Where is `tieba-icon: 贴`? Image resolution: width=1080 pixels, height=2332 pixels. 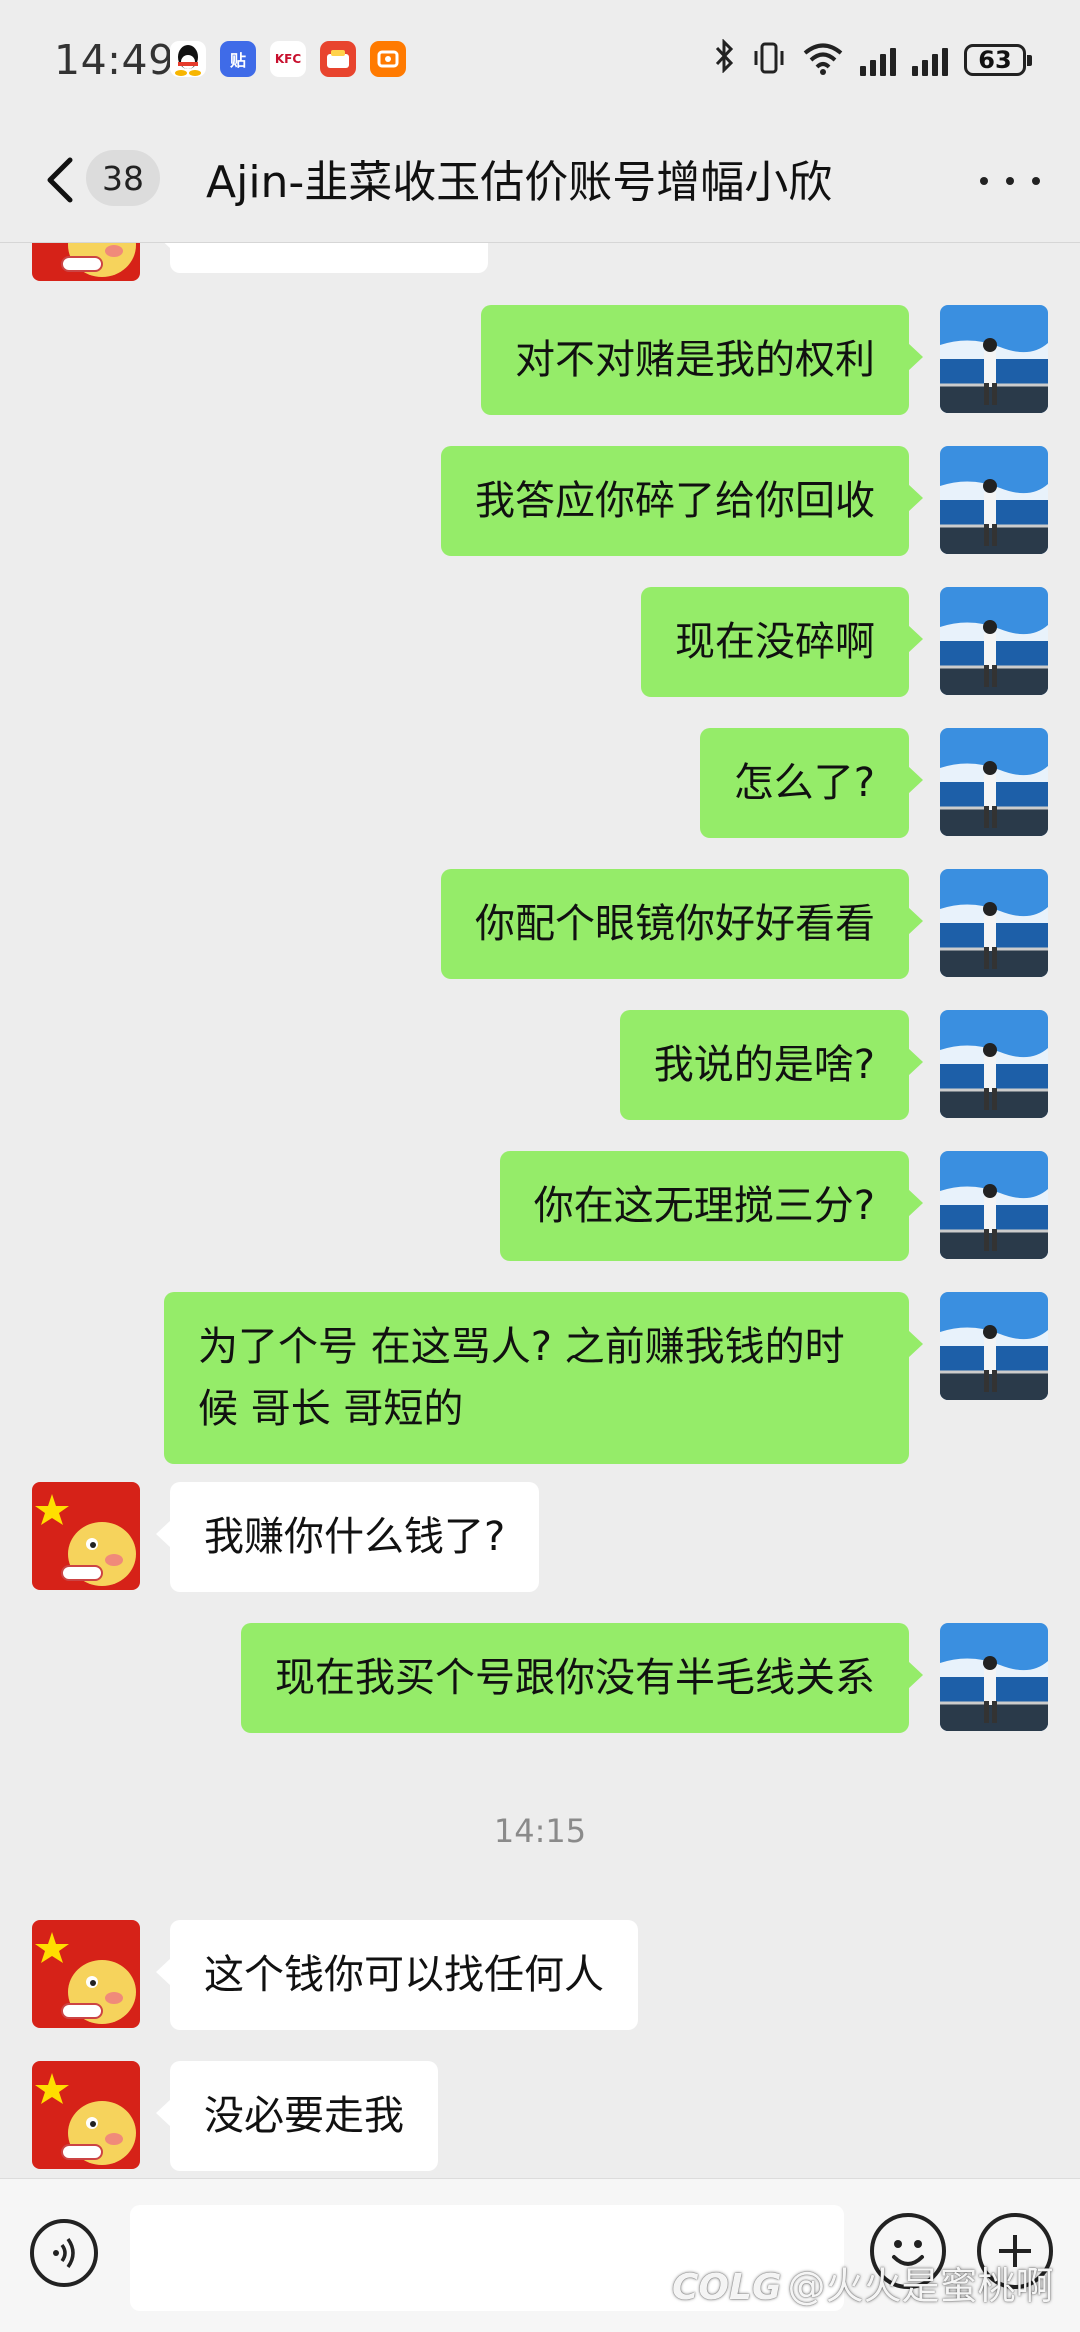 tieba-icon: 贴 is located at coordinates (238, 59).